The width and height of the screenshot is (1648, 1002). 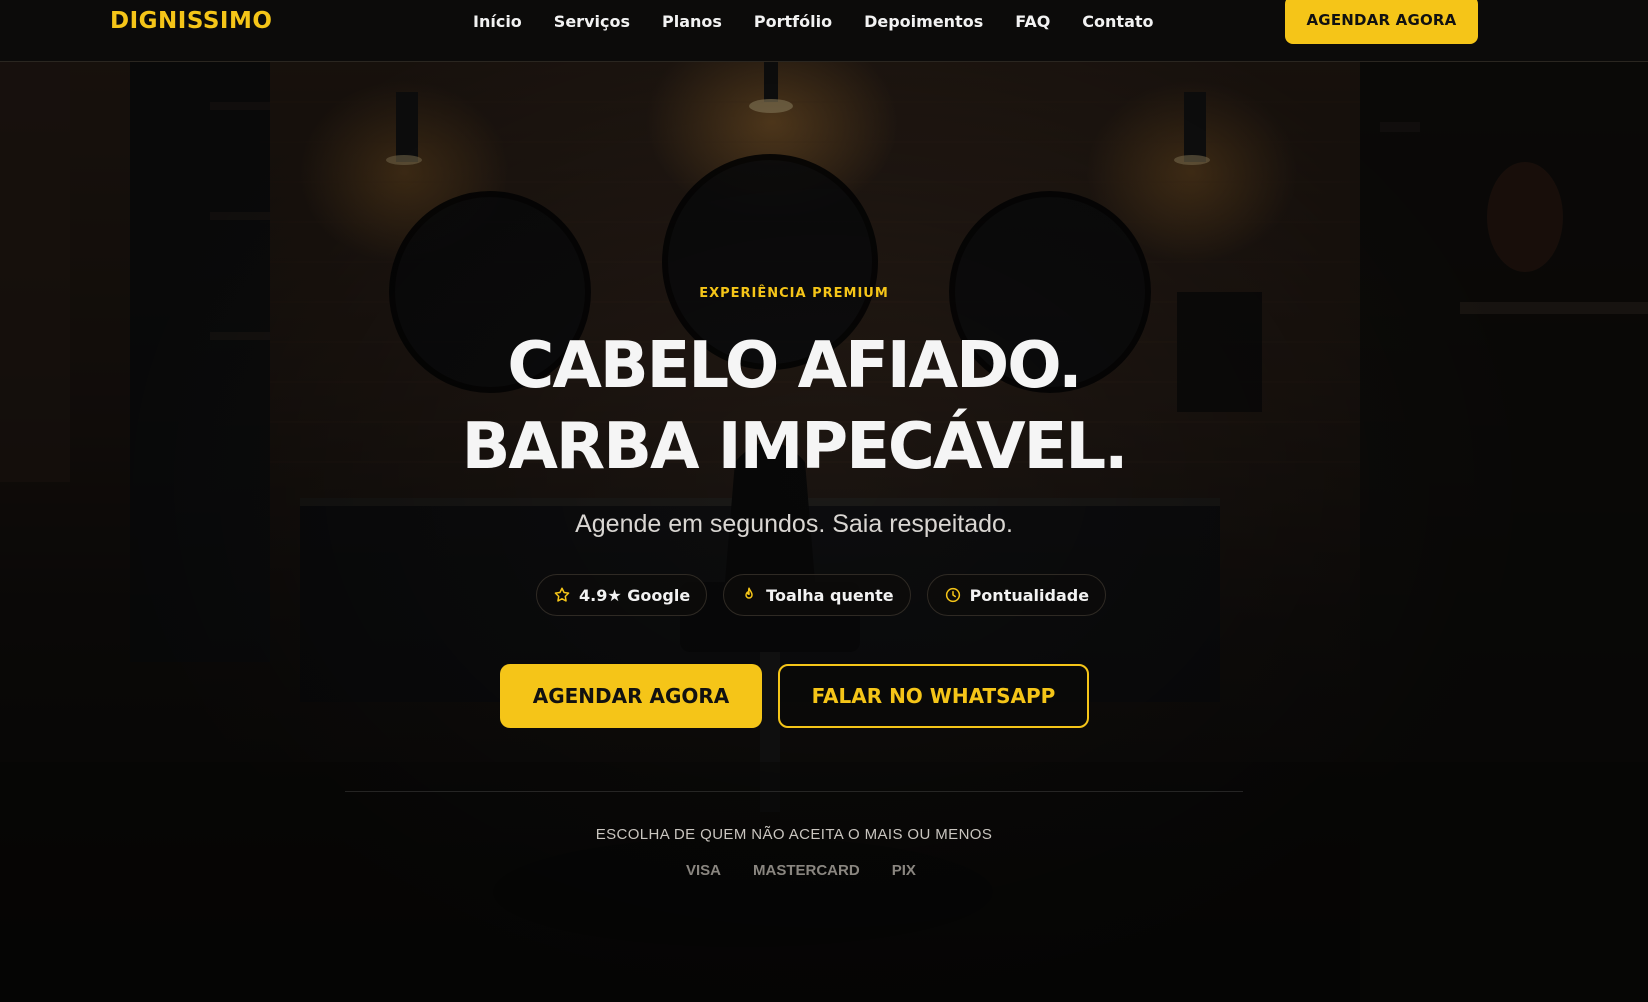 I want to click on nav-item-faq: FAQ, so click(x=1032, y=22).